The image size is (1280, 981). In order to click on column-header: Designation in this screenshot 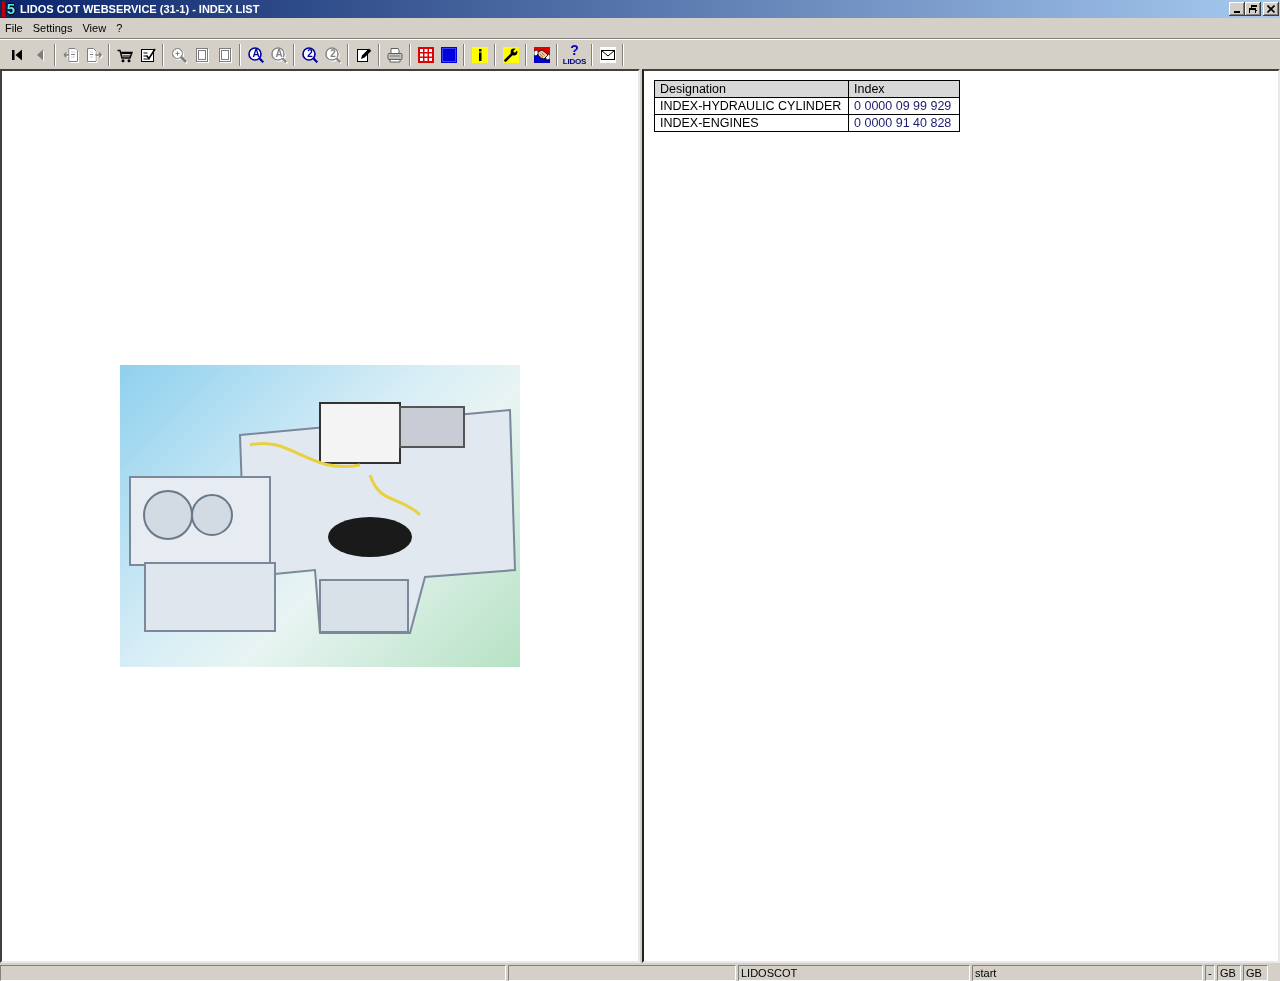, I will do `click(751, 89)`.